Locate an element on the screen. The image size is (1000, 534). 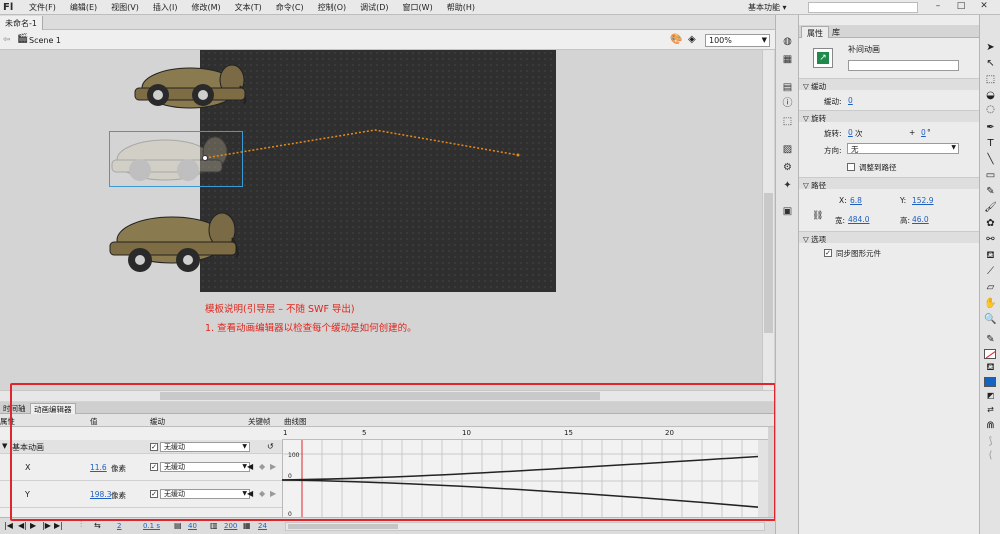
graph-size-value: 40 is located at coordinates (192, 526).